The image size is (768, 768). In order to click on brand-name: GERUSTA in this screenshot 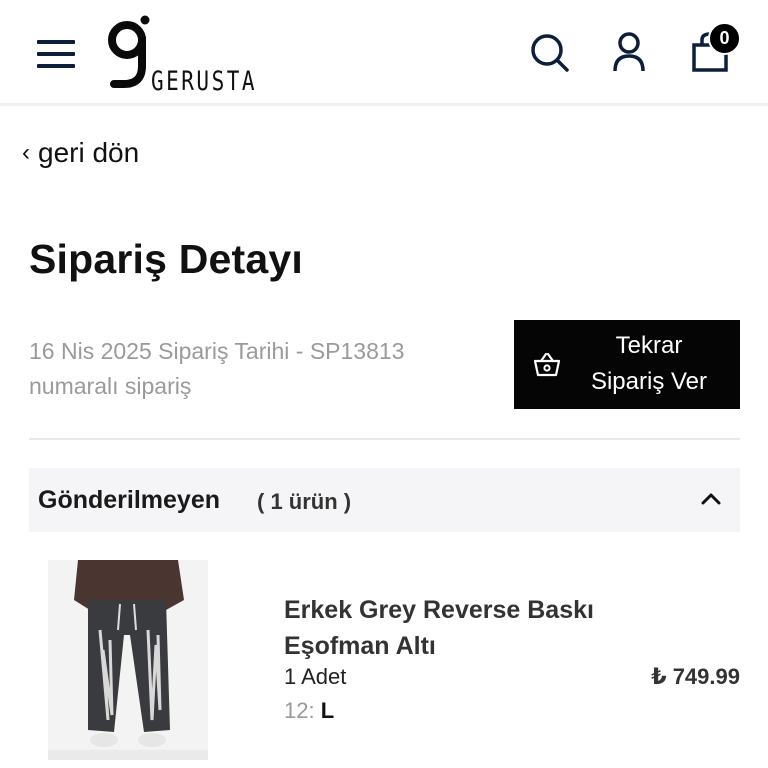, I will do `click(204, 81)`.